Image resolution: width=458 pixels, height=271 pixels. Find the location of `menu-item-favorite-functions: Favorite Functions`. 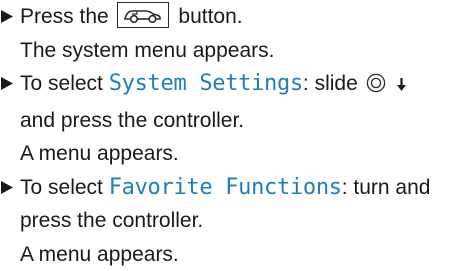

menu-item-favorite-functions: Favorite Functions is located at coordinates (225, 187).